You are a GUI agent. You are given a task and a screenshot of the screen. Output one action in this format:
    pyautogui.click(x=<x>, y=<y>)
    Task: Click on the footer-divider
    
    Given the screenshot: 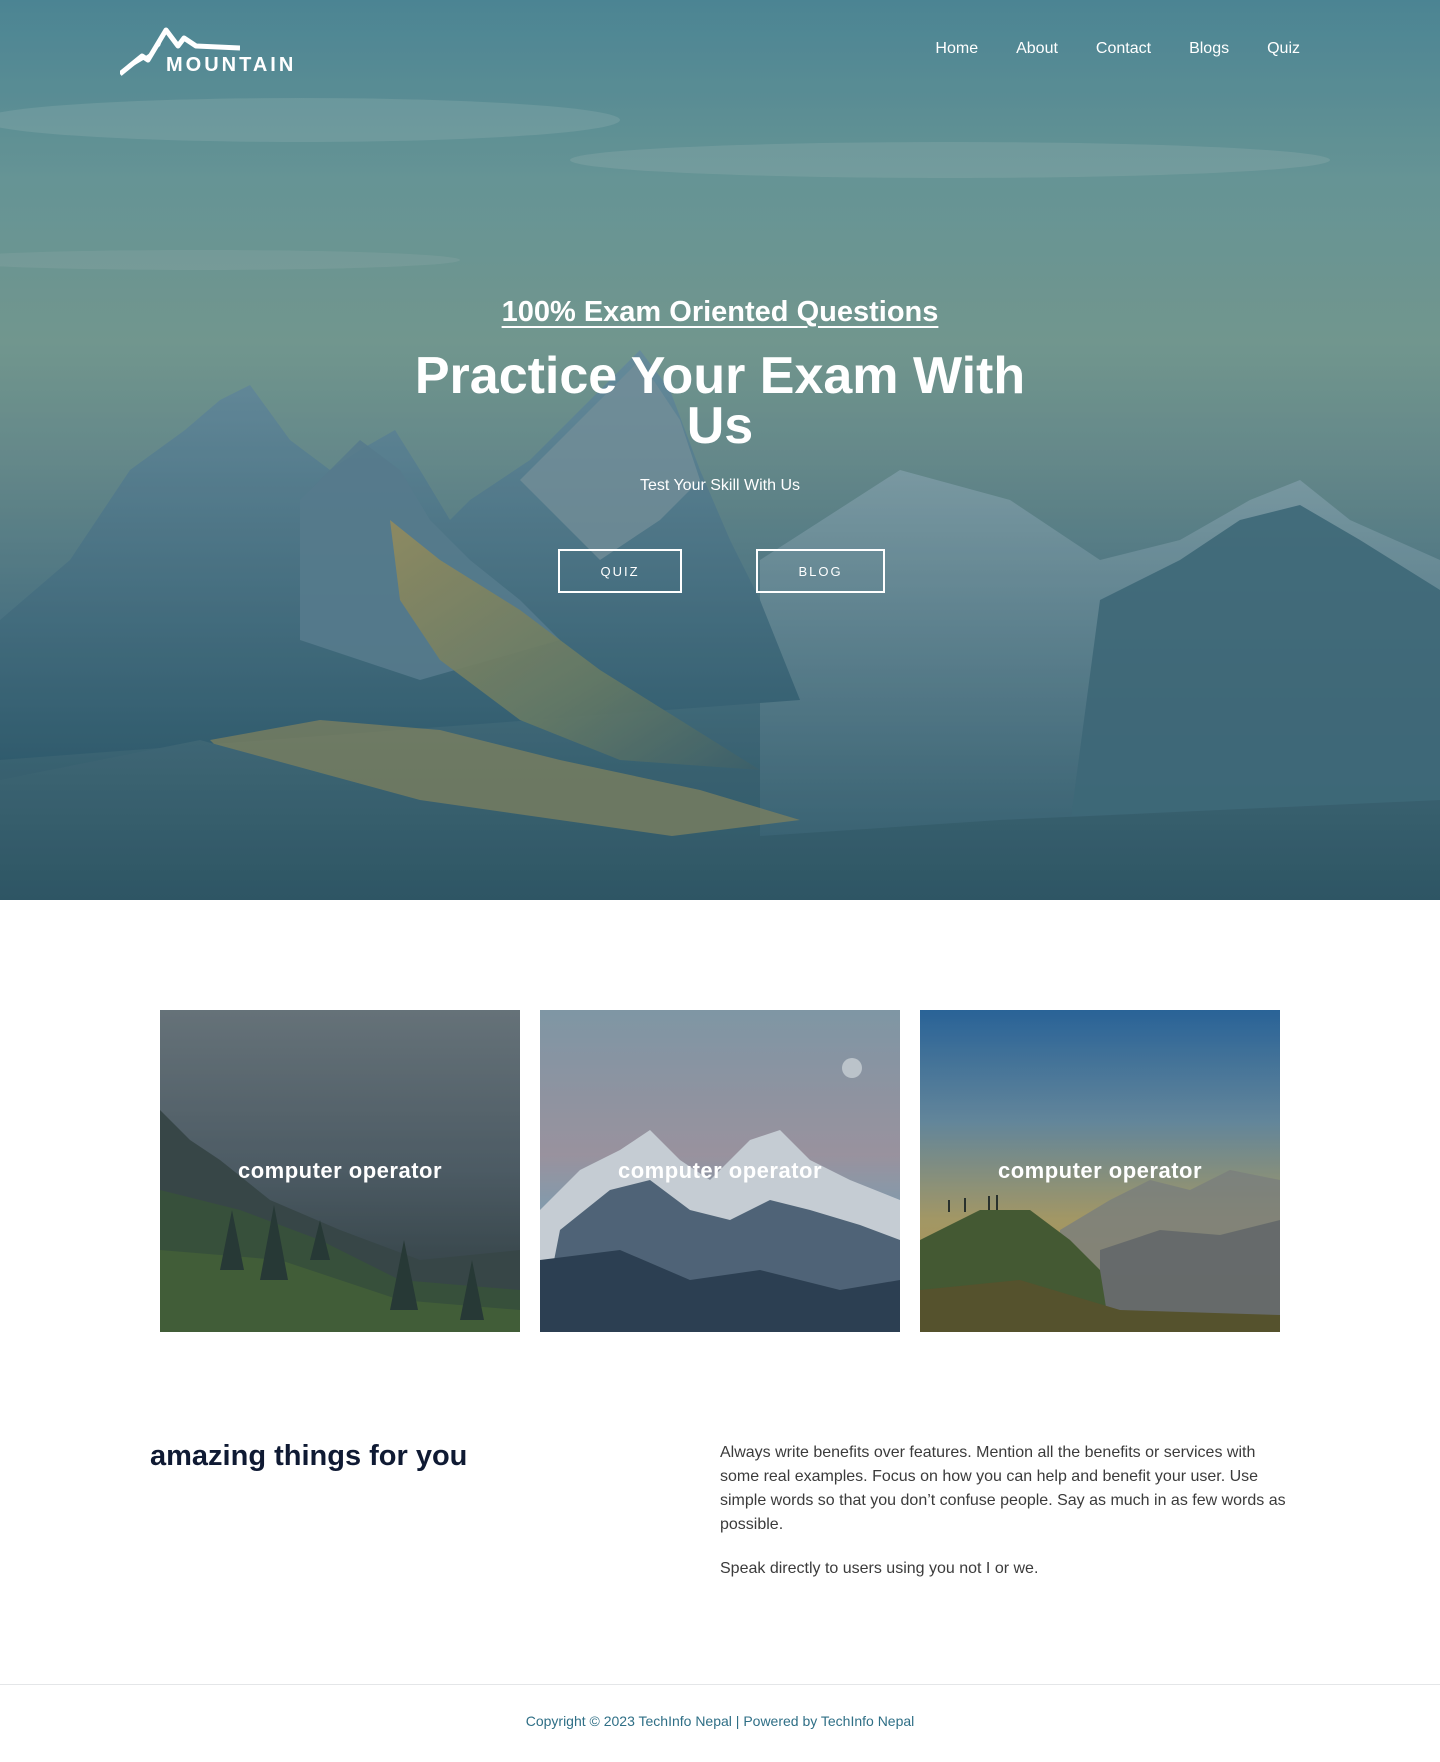 What is the action you would take?
    pyautogui.click(x=720, y=1684)
    